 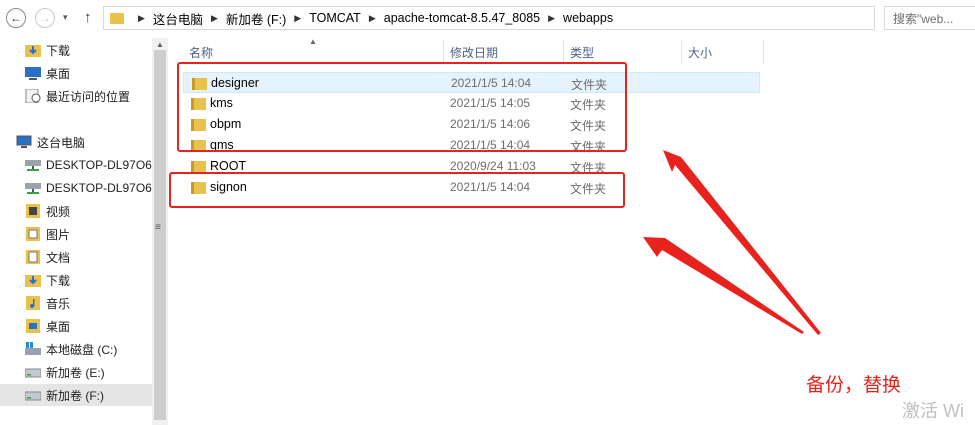 What do you see at coordinates (178, 18) in the screenshot?
I see `breadcrumb-this-pc: 这台电脑` at bounding box center [178, 18].